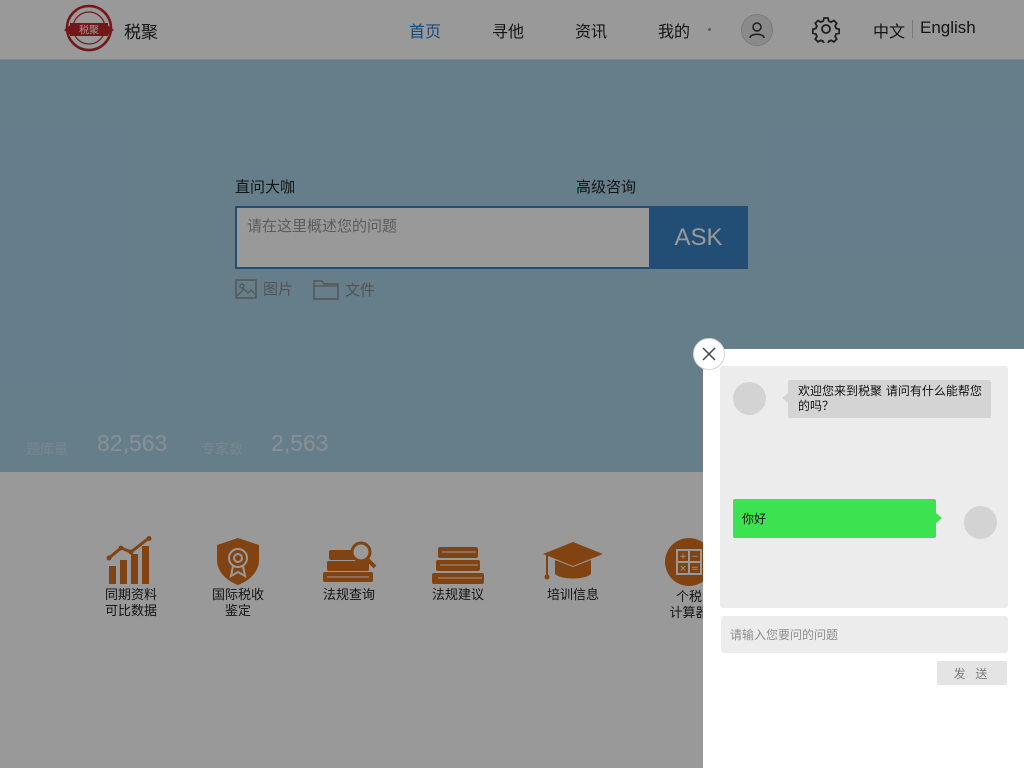  What do you see at coordinates (864, 634) in the screenshot?
I see `chat-input` at bounding box center [864, 634].